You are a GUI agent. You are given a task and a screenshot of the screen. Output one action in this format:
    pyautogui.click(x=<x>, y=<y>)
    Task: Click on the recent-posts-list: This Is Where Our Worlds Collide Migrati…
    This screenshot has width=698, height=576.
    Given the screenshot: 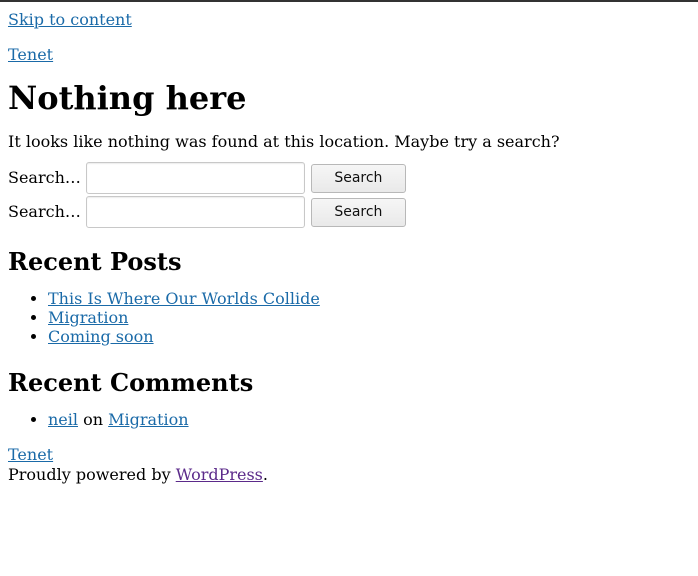 What is the action you would take?
    pyautogui.click(x=349, y=317)
    